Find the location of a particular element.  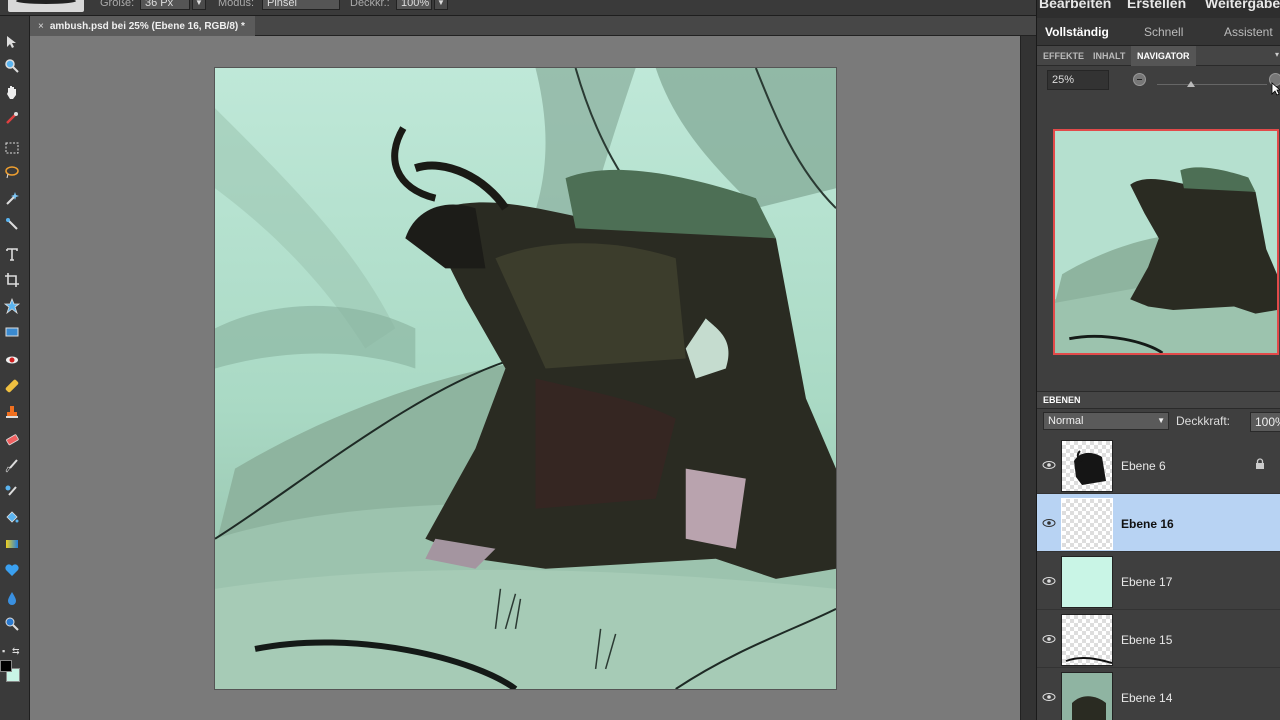

document-title: ambush.psd bei 25% (Ebene 16, RGB/8) * is located at coordinates (147, 26).